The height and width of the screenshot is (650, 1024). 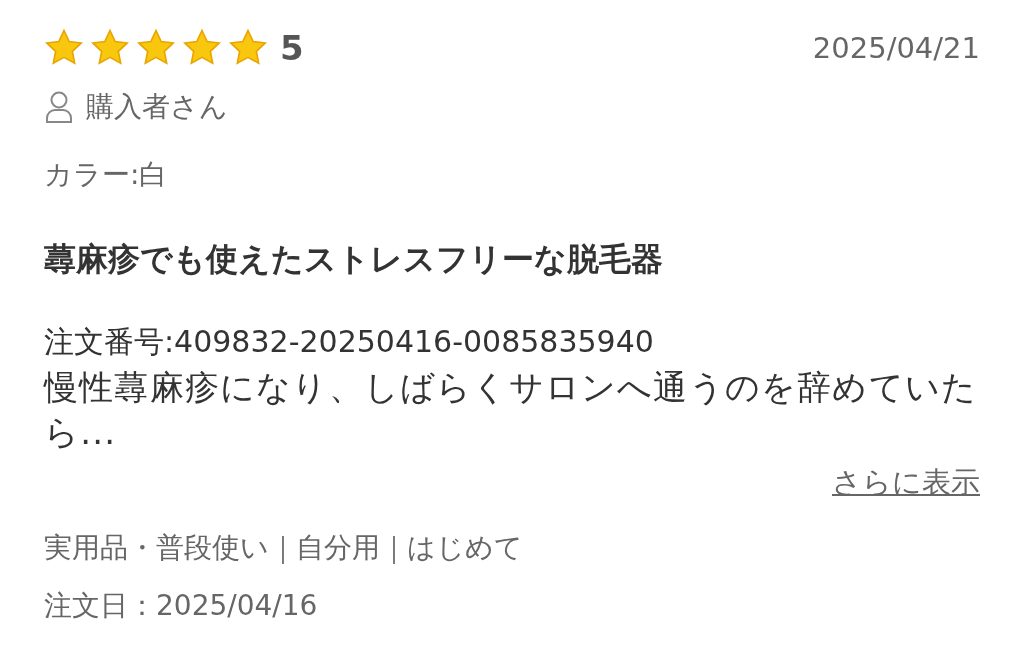 What do you see at coordinates (896, 48) in the screenshot?
I see `review-date: 2025/04/21` at bounding box center [896, 48].